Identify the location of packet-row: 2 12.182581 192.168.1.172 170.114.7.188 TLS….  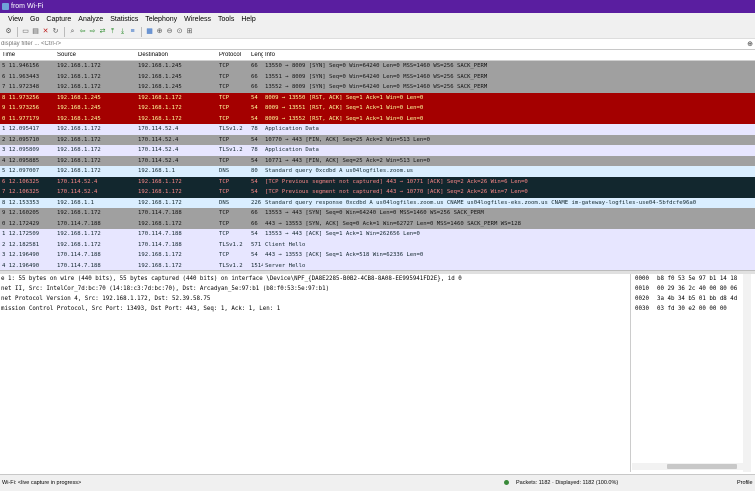
(377, 244).